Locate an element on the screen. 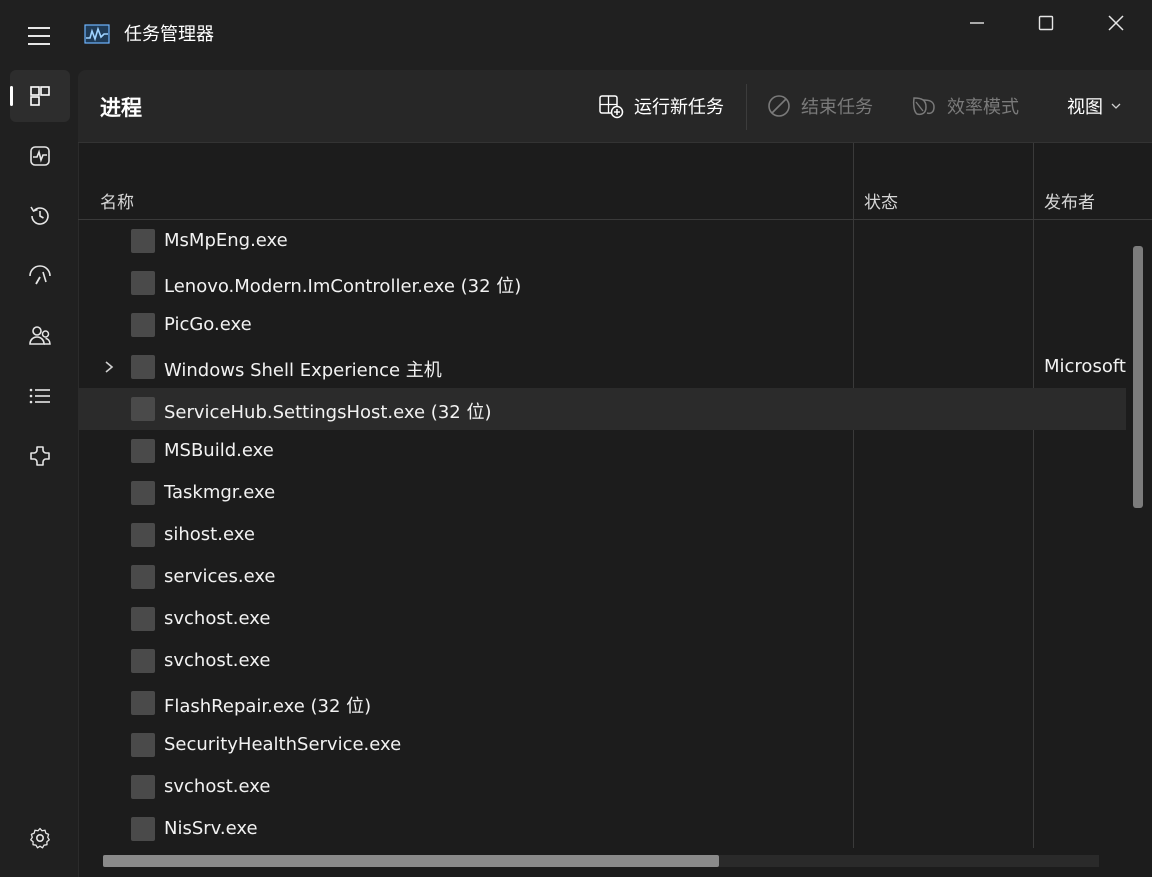 Image resolution: width=1152 pixels, height=877 pixels. process-name: FlashRepair.exe (32 位) is located at coordinates (268, 706).